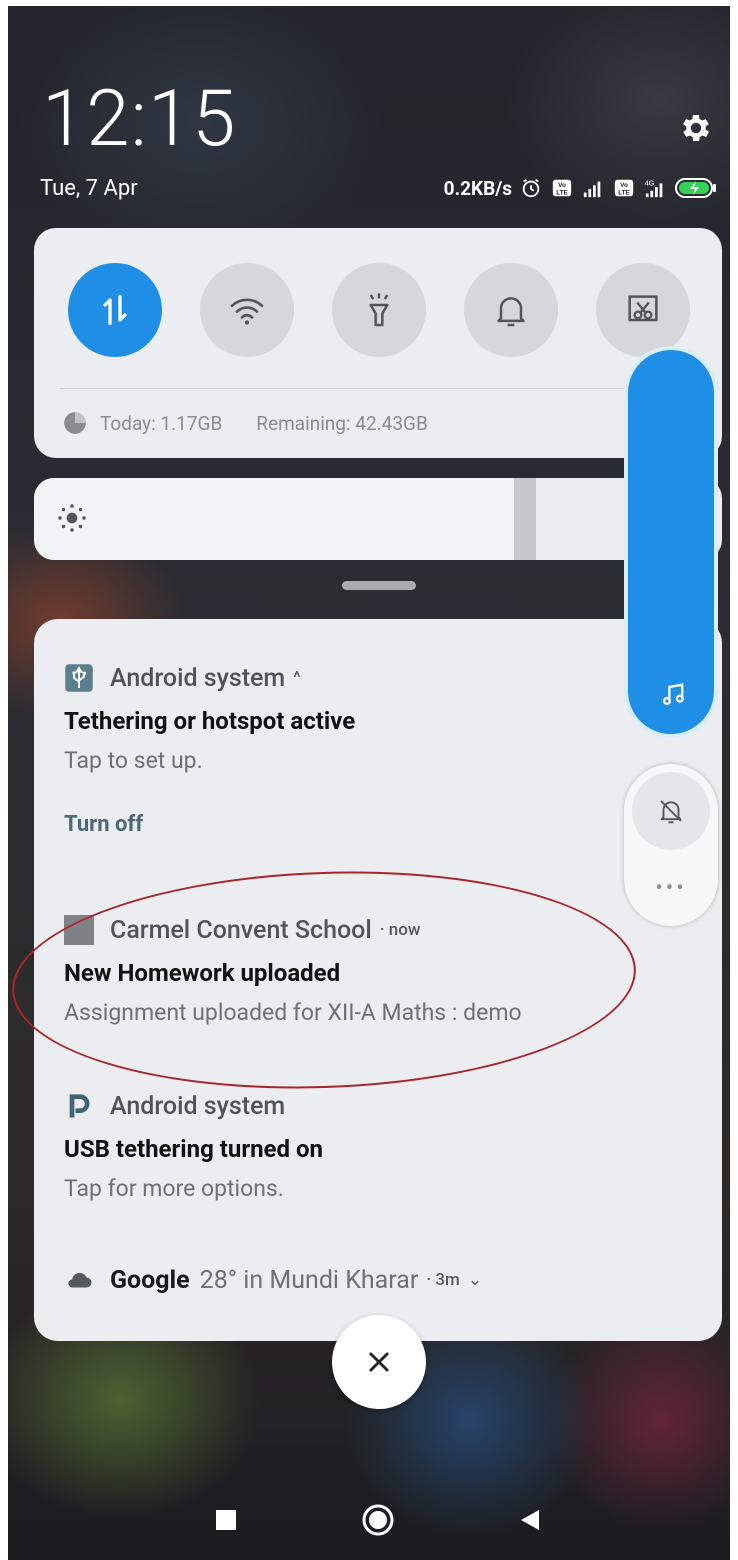  I want to click on home-button, so click(378, 1520).